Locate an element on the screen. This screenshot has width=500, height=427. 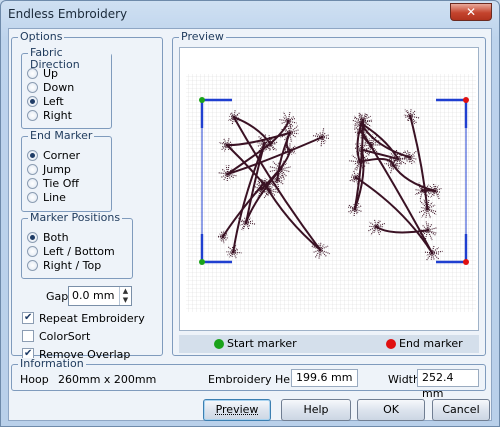
radio-end-corner: Corner is located at coordinates (53, 155).